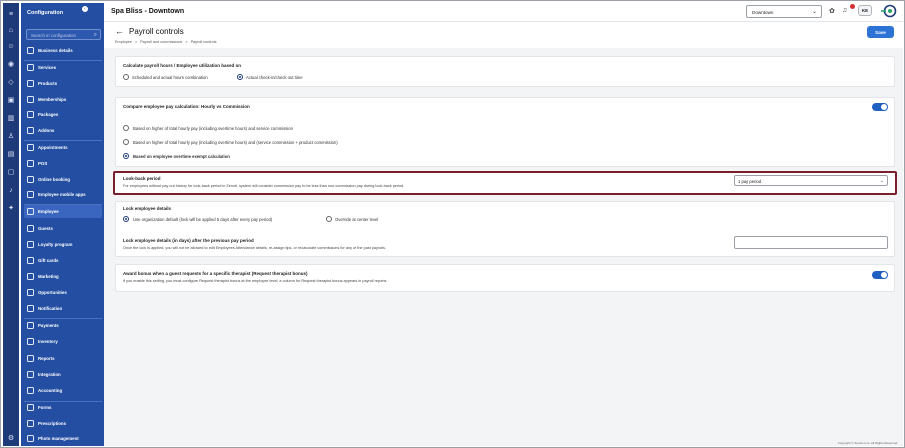 This screenshot has height=448, width=905. I want to click on integration-icon, so click(30, 374).